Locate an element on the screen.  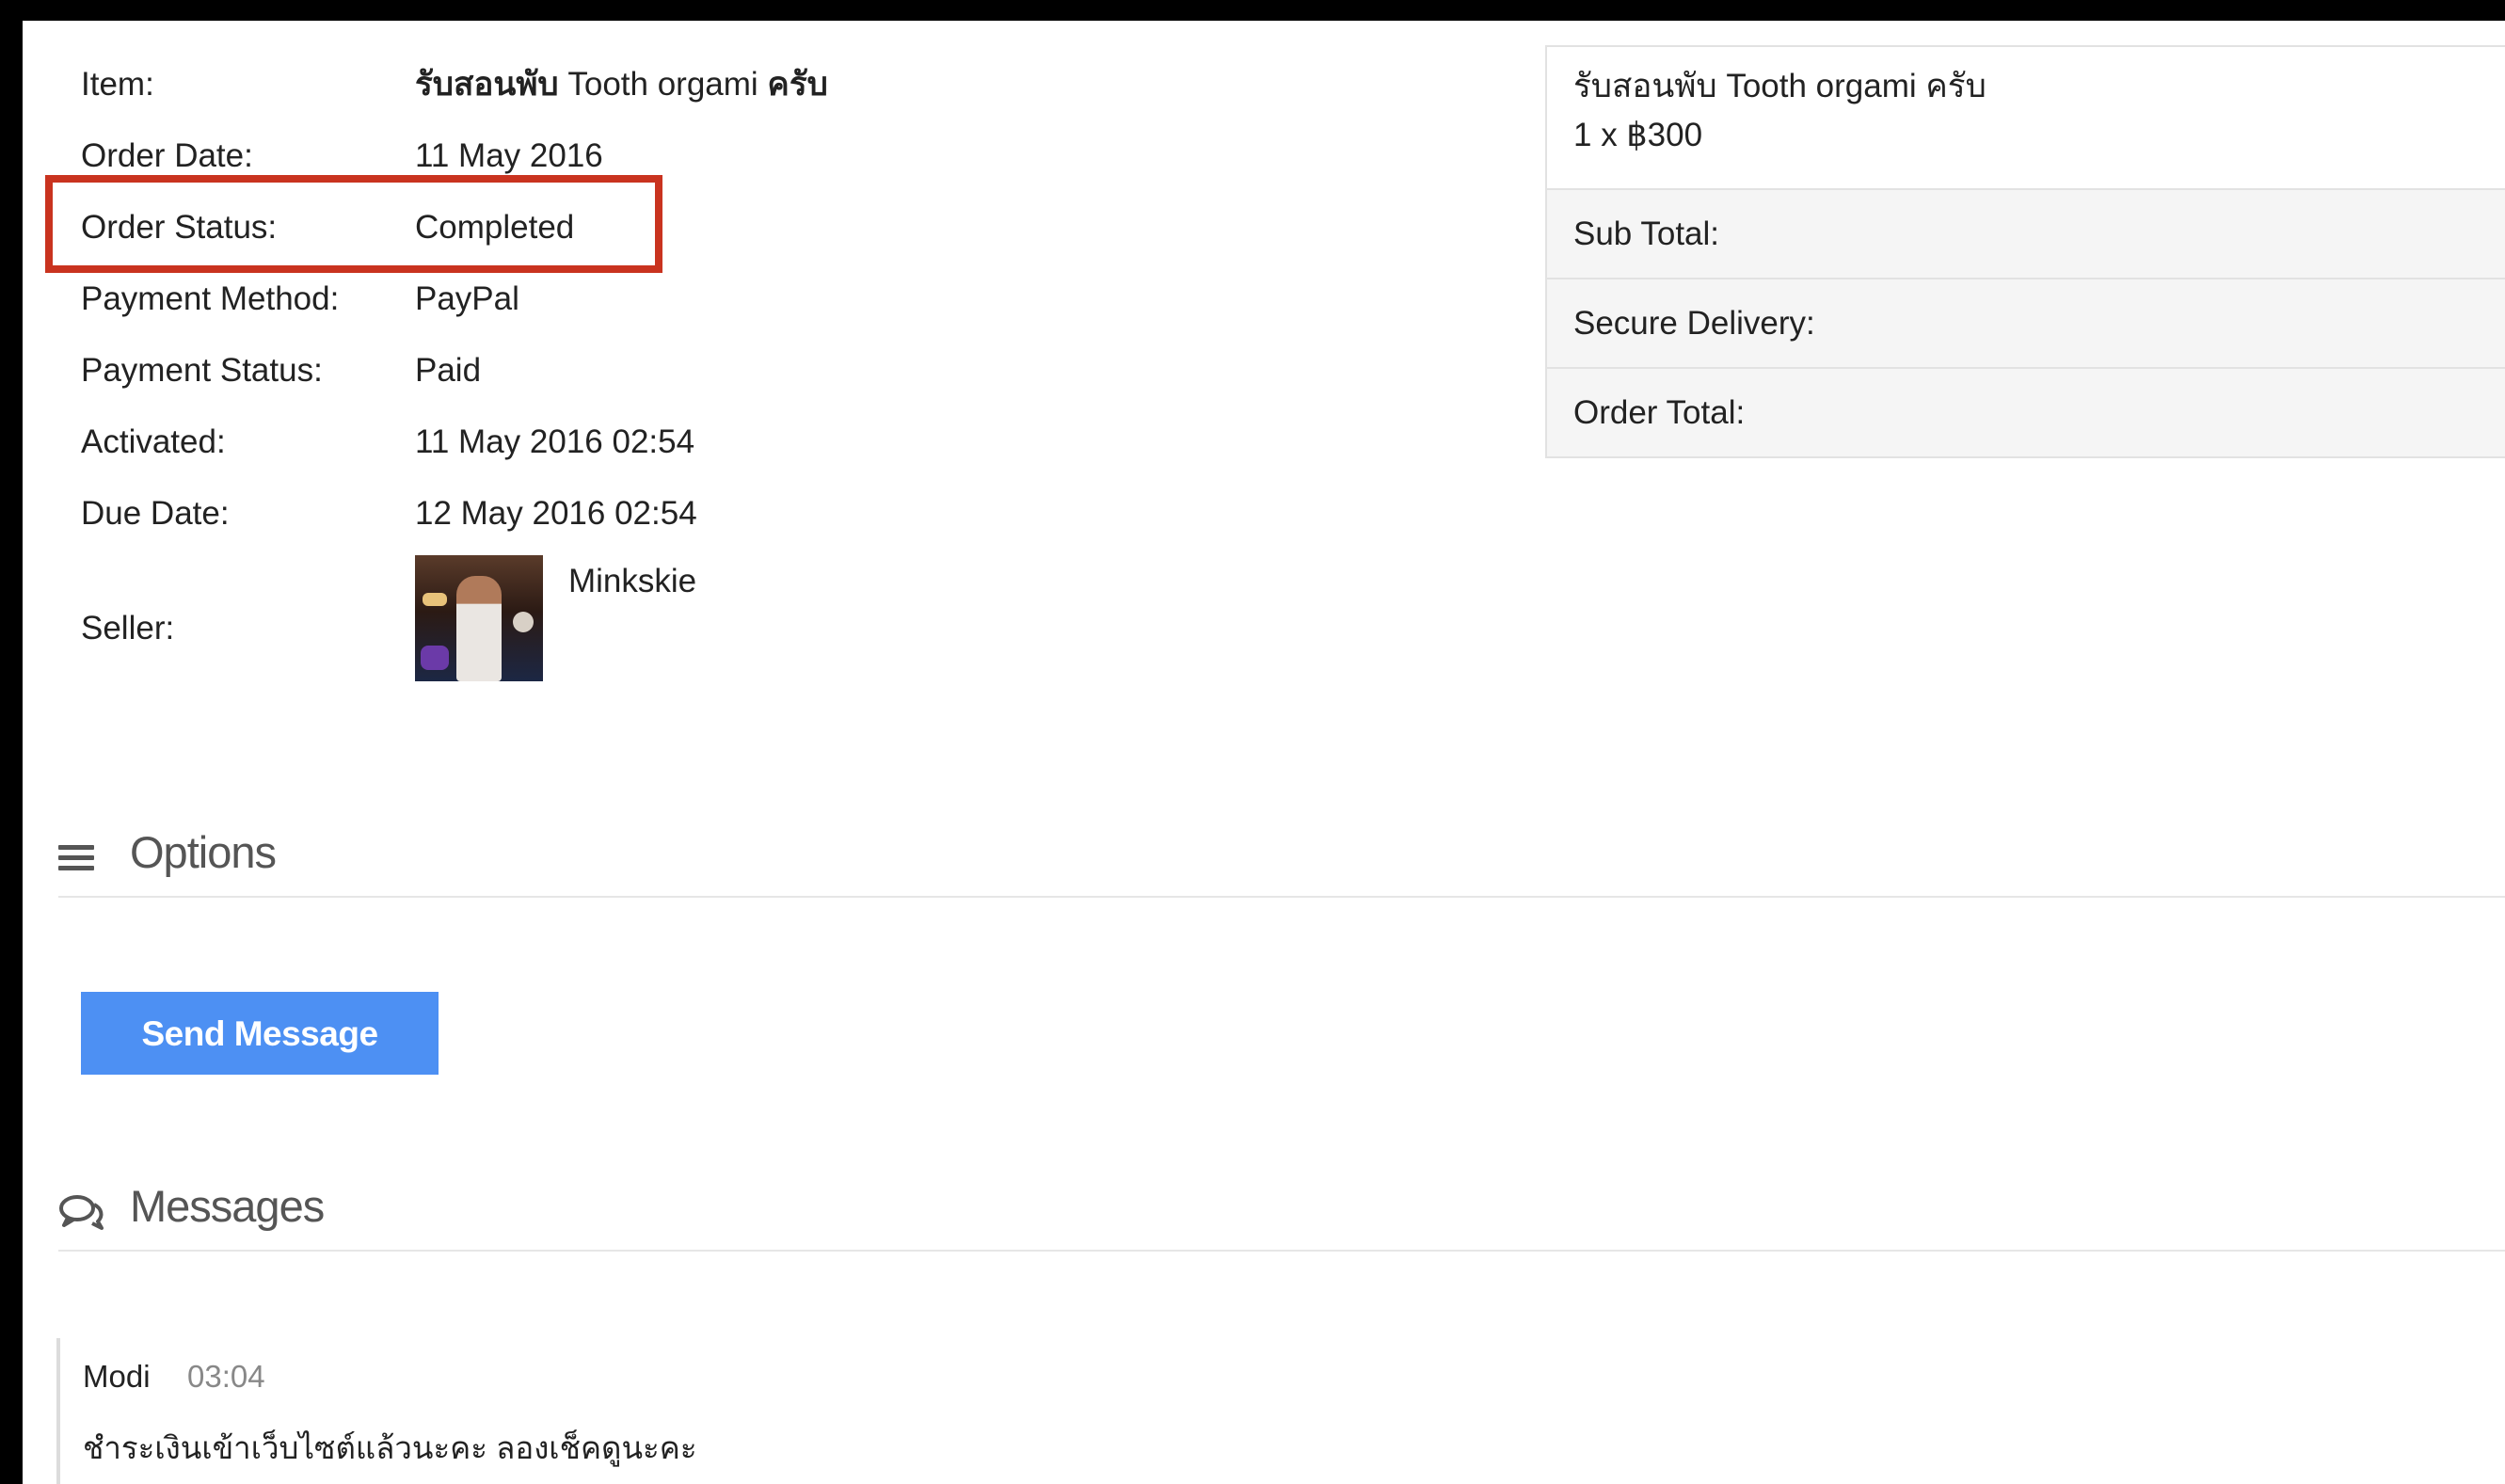
send-message-button: Send Message is located at coordinates (260, 1033).